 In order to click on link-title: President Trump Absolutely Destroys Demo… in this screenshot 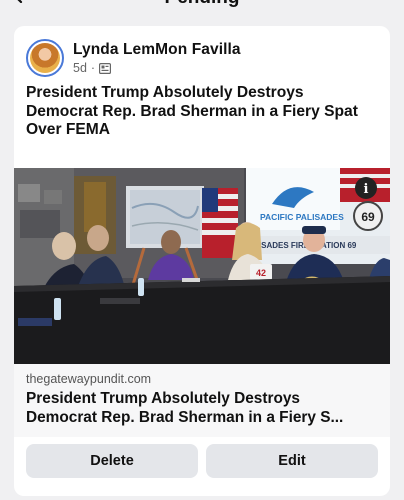, I will do `click(202, 408)`.